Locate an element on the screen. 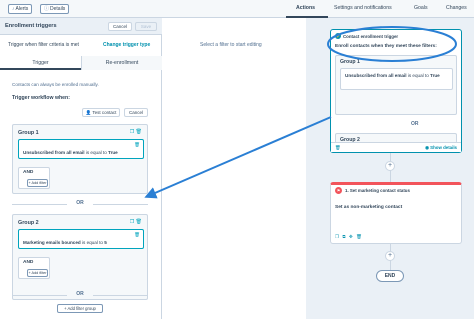 The image size is (474, 319). show-details-link: ◉ Show details is located at coordinates (441, 148).